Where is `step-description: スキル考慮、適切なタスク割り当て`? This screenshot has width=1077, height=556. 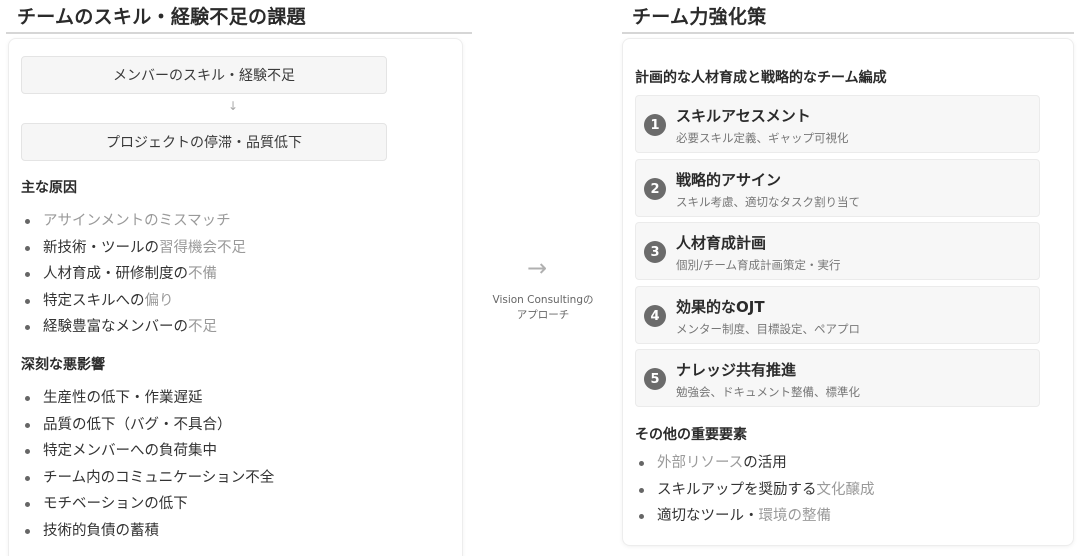 step-description: スキル考慮、適切なタスク割り当て is located at coordinates (768, 202).